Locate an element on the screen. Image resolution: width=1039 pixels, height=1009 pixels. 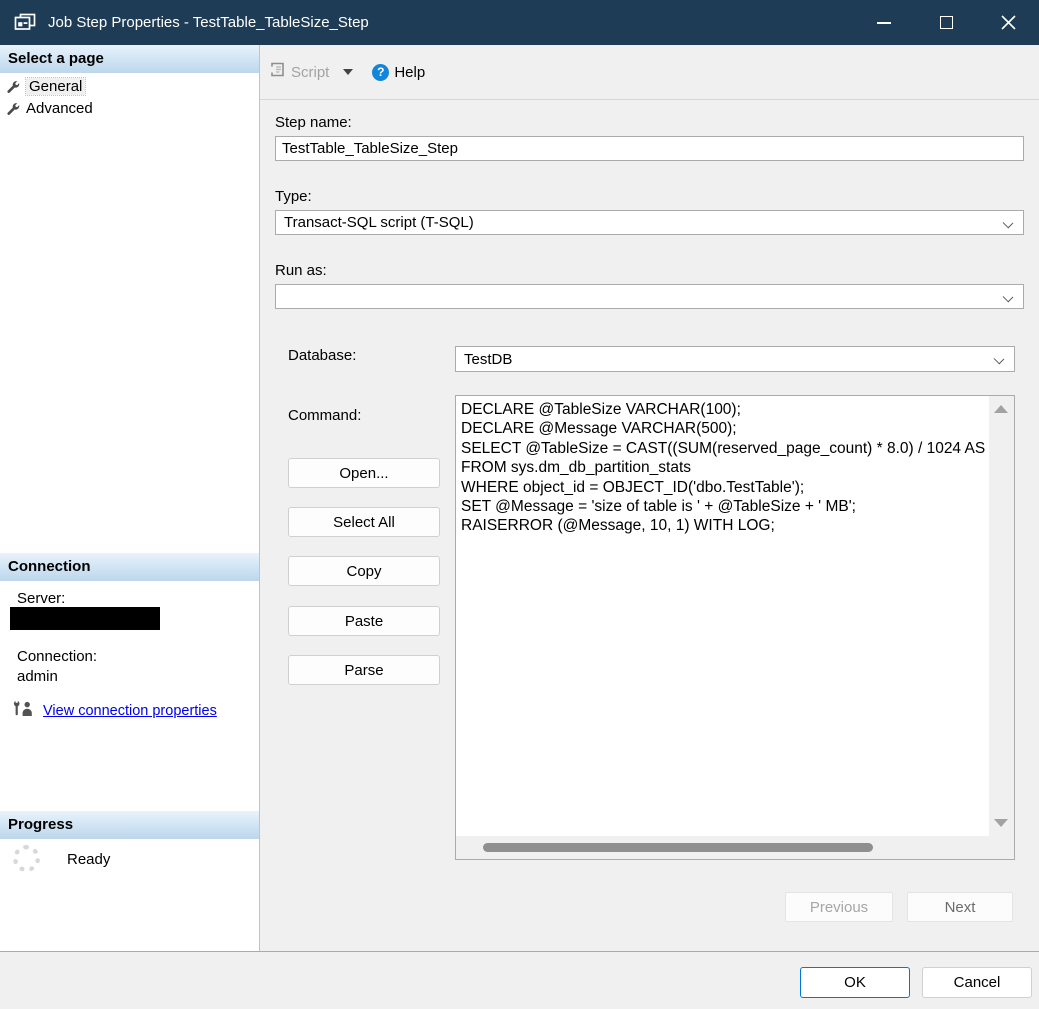
connection-value: admin is located at coordinates (37, 676).